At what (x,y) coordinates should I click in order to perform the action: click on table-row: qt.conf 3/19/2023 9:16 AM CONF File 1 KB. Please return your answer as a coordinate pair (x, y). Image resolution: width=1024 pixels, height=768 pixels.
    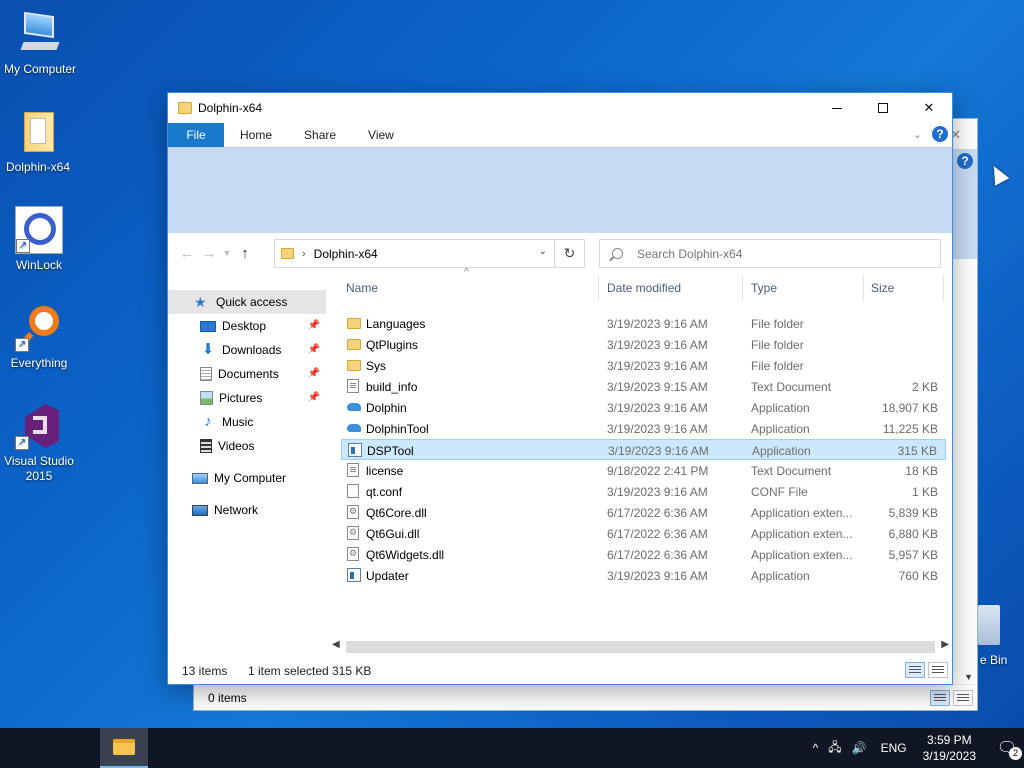
    Looking at the image, I should click on (643, 491).